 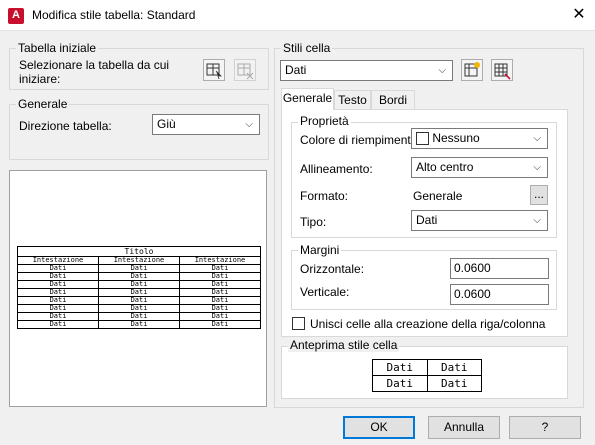 What do you see at coordinates (366, 70) in the screenshot?
I see `cell-style-select: Dati ⌵` at bounding box center [366, 70].